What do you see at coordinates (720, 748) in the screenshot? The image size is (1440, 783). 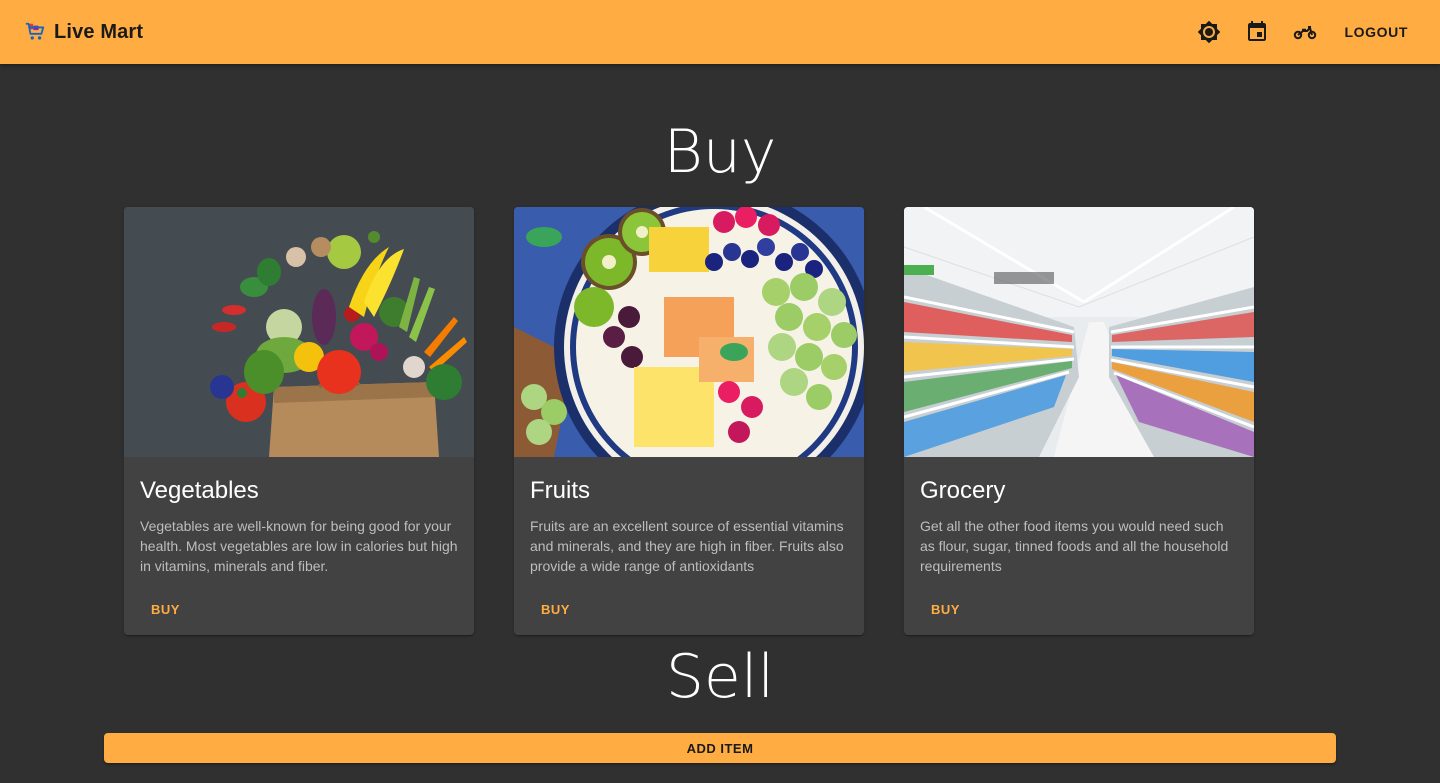 I see `add-item-button: ADD ITEM` at bounding box center [720, 748].